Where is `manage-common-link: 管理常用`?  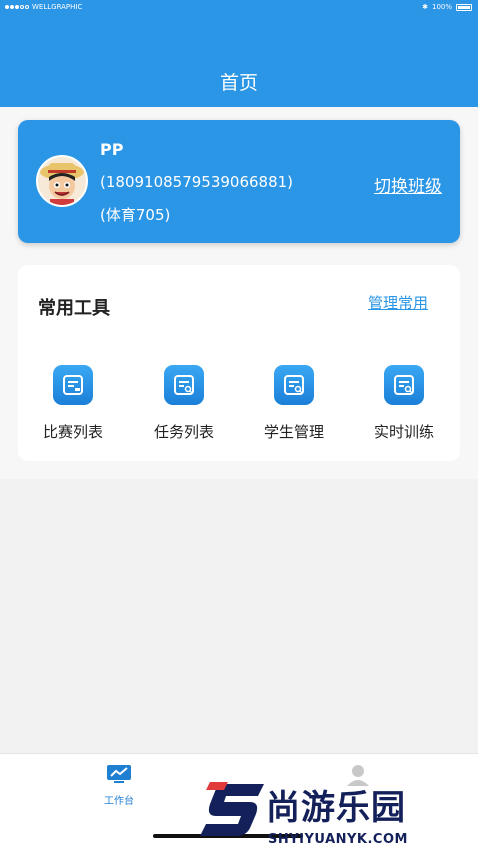 manage-common-link: 管理常用 is located at coordinates (398, 302).